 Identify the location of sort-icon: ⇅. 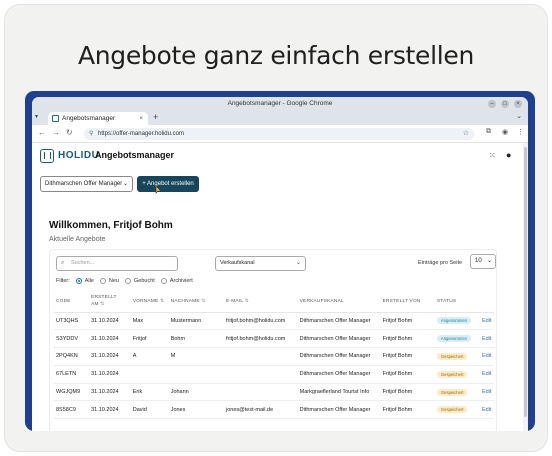
(162, 301).